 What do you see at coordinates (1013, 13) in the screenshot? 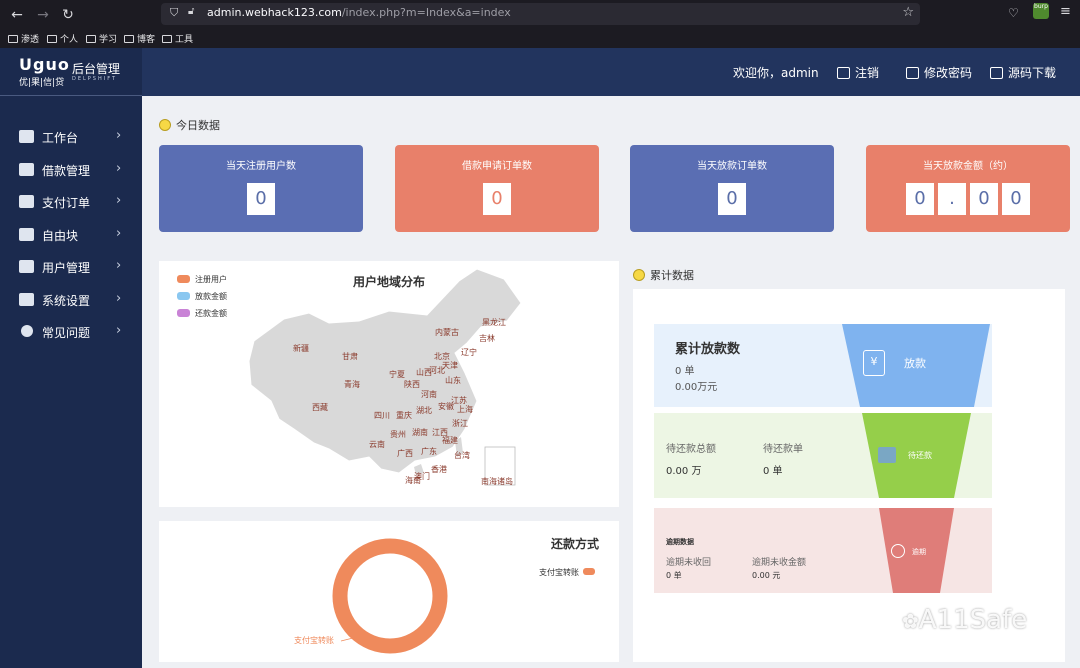
I see `pocket-icon: ♡` at bounding box center [1013, 13].